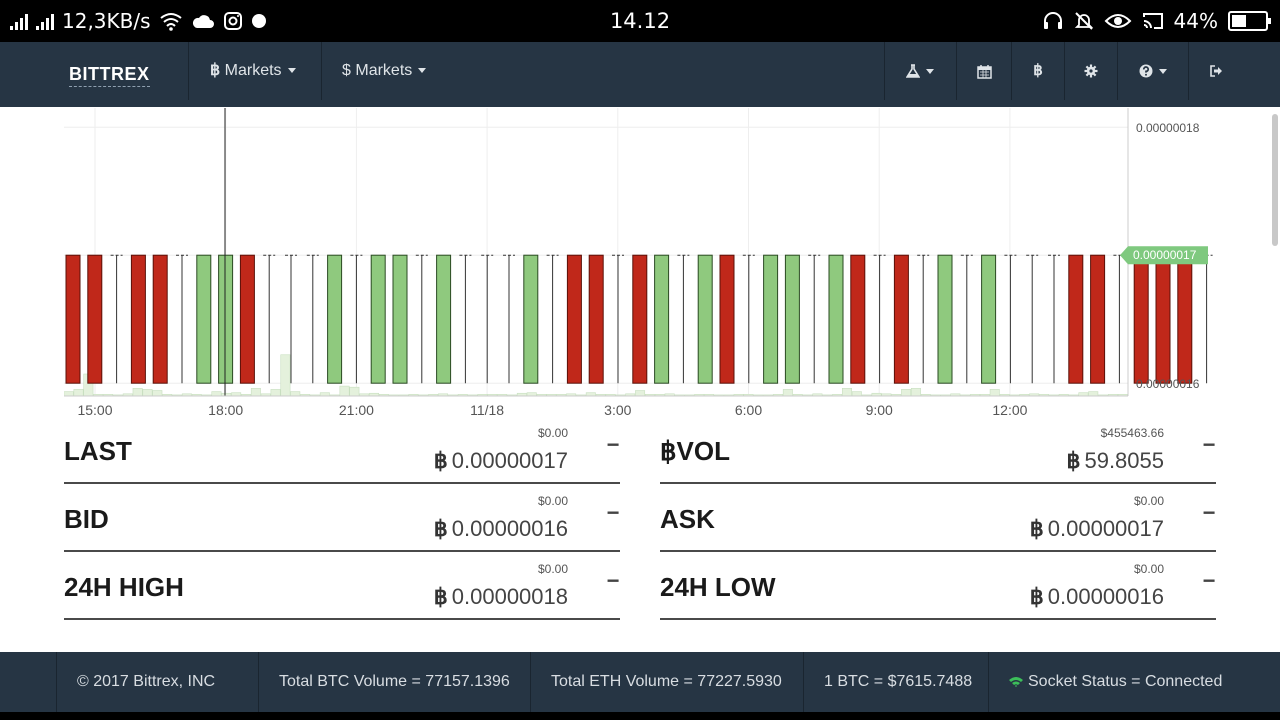 This screenshot has height=720, width=1280. Describe the element at coordinates (984, 71) in the screenshot. I see `calendar-button` at that location.